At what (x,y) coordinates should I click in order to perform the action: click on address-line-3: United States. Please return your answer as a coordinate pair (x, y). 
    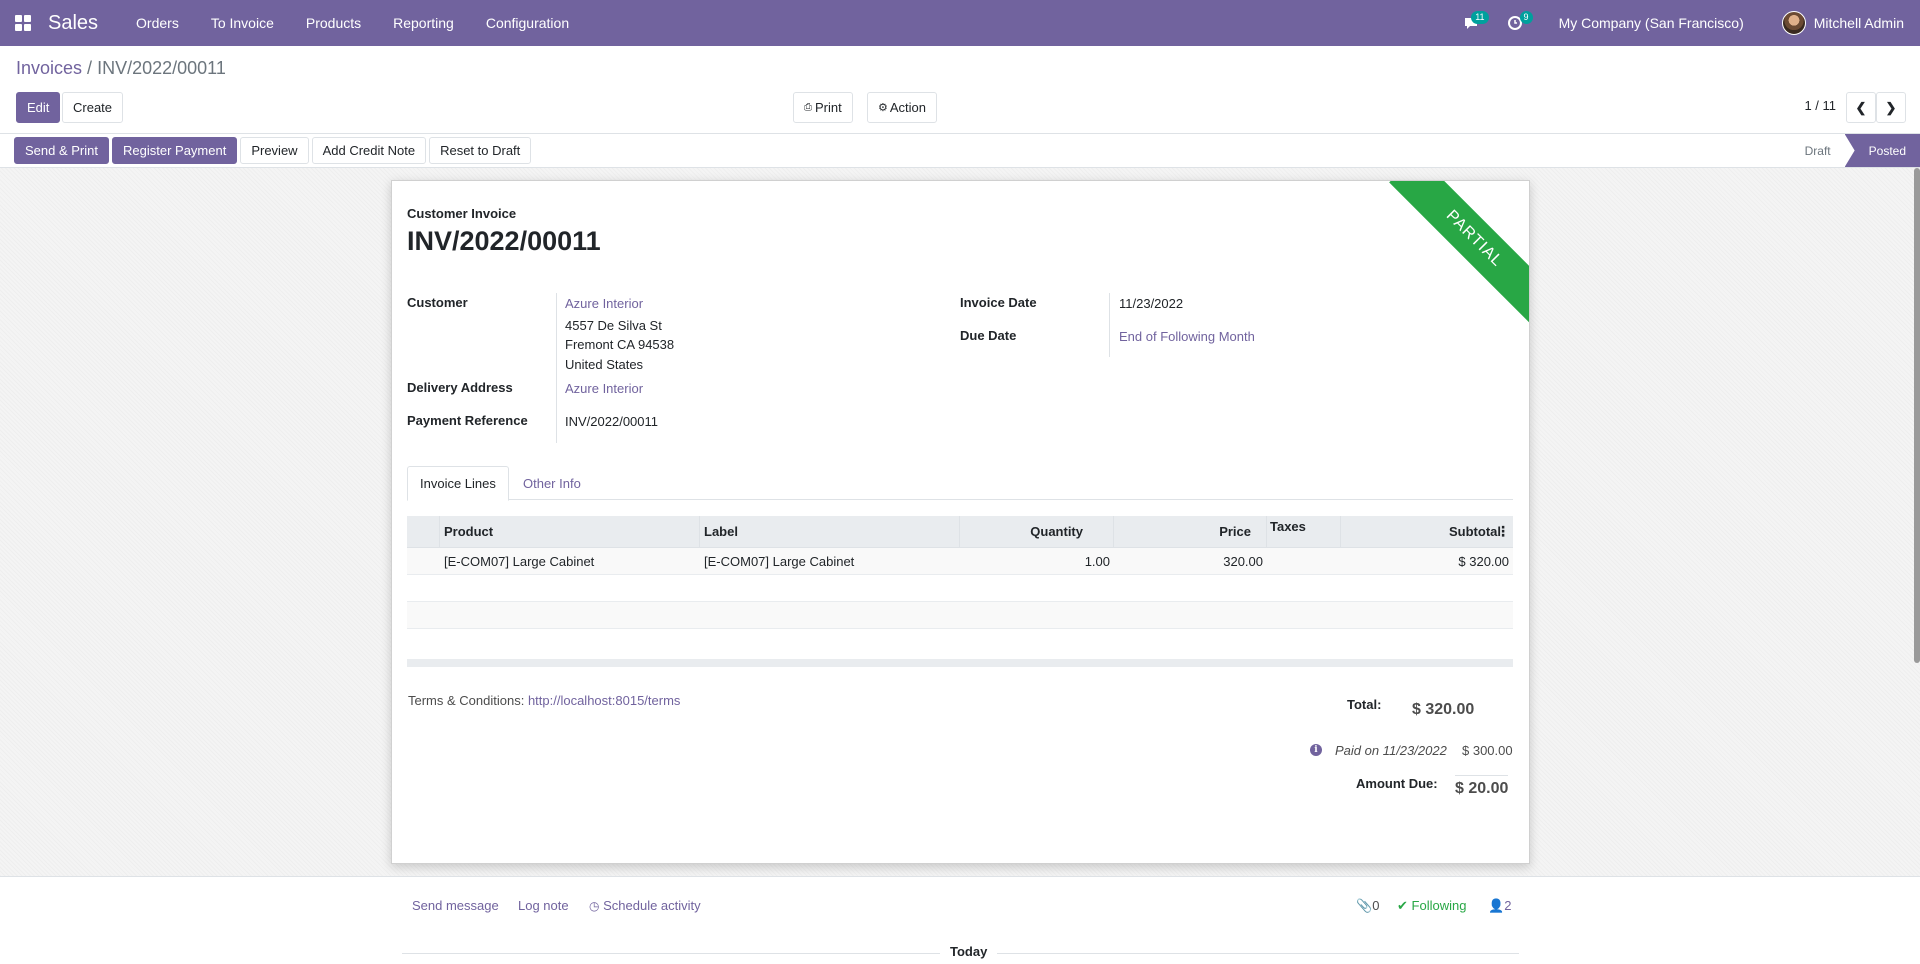
    Looking at the image, I should click on (604, 364).